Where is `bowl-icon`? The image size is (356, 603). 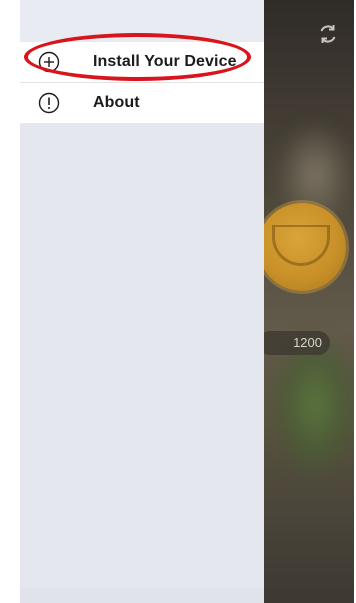
bowl-icon is located at coordinates (301, 245).